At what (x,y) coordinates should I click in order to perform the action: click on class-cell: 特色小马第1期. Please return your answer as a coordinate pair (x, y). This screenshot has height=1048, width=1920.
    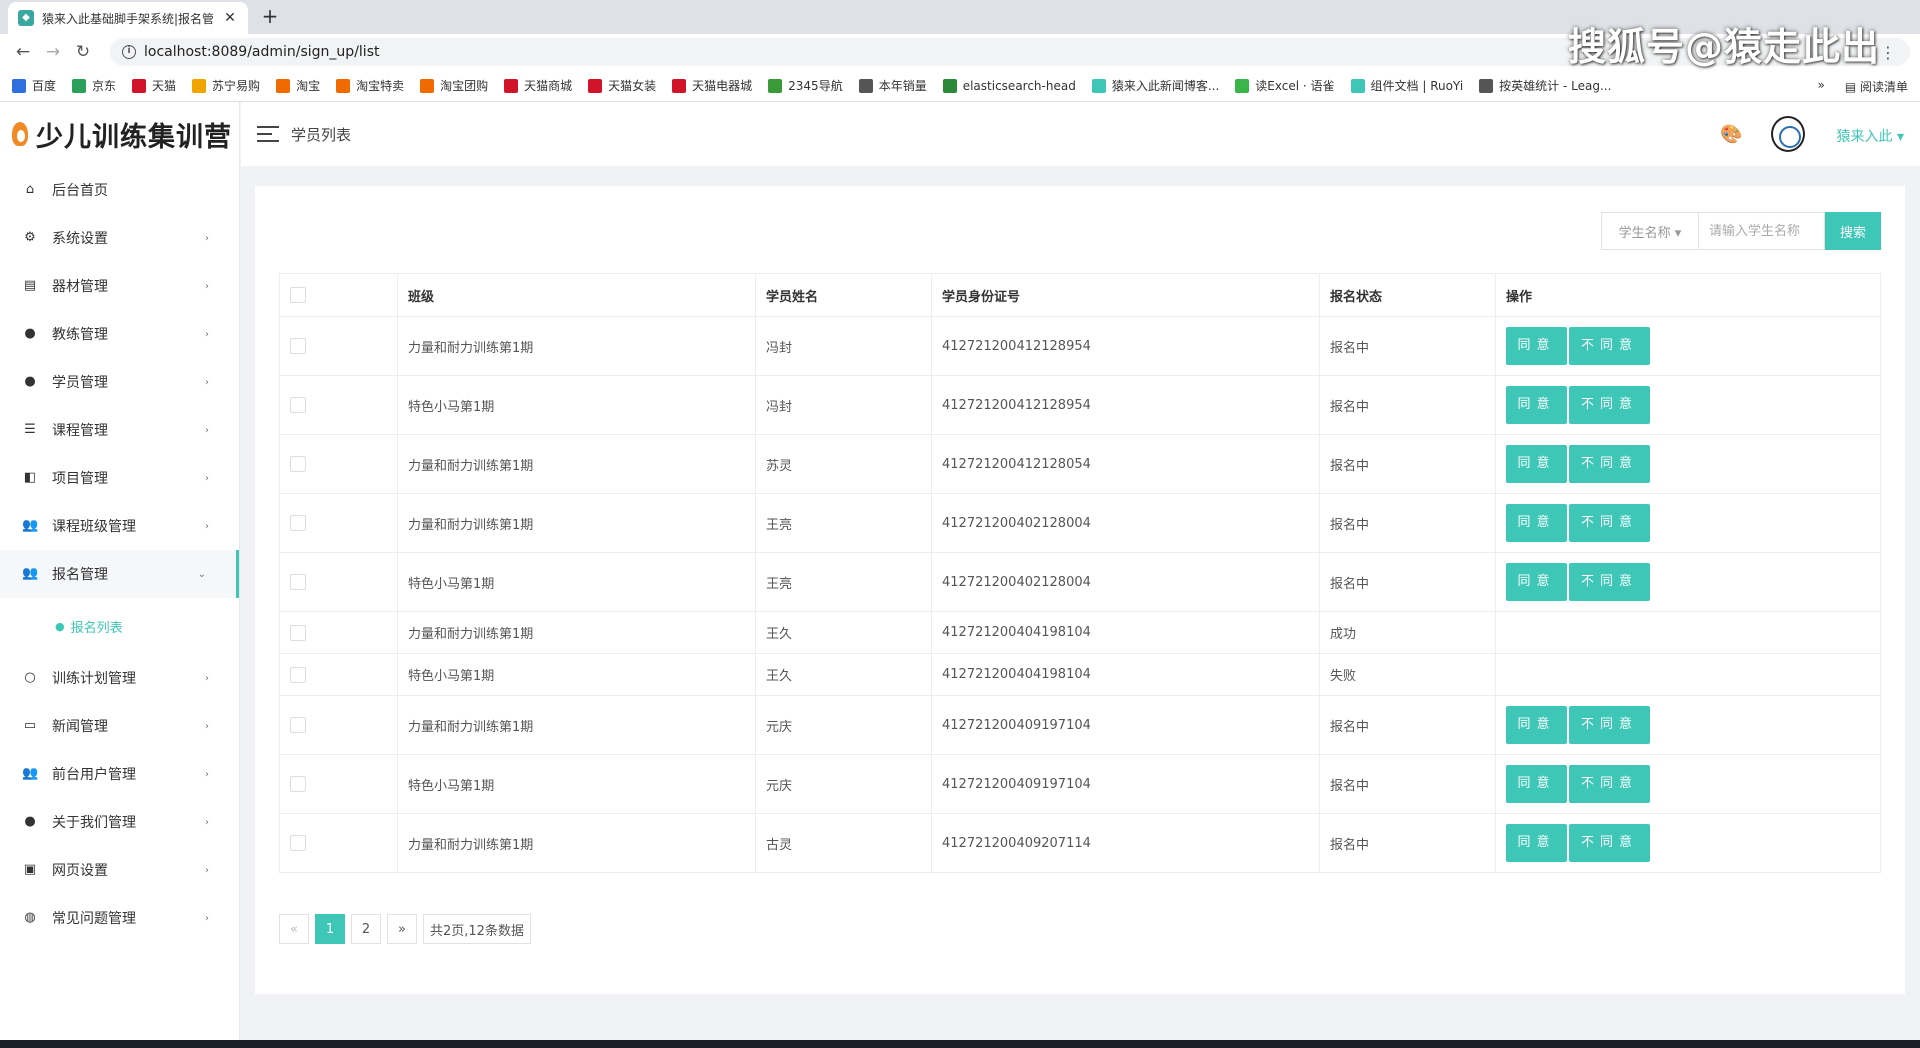
    Looking at the image, I should click on (576, 582).